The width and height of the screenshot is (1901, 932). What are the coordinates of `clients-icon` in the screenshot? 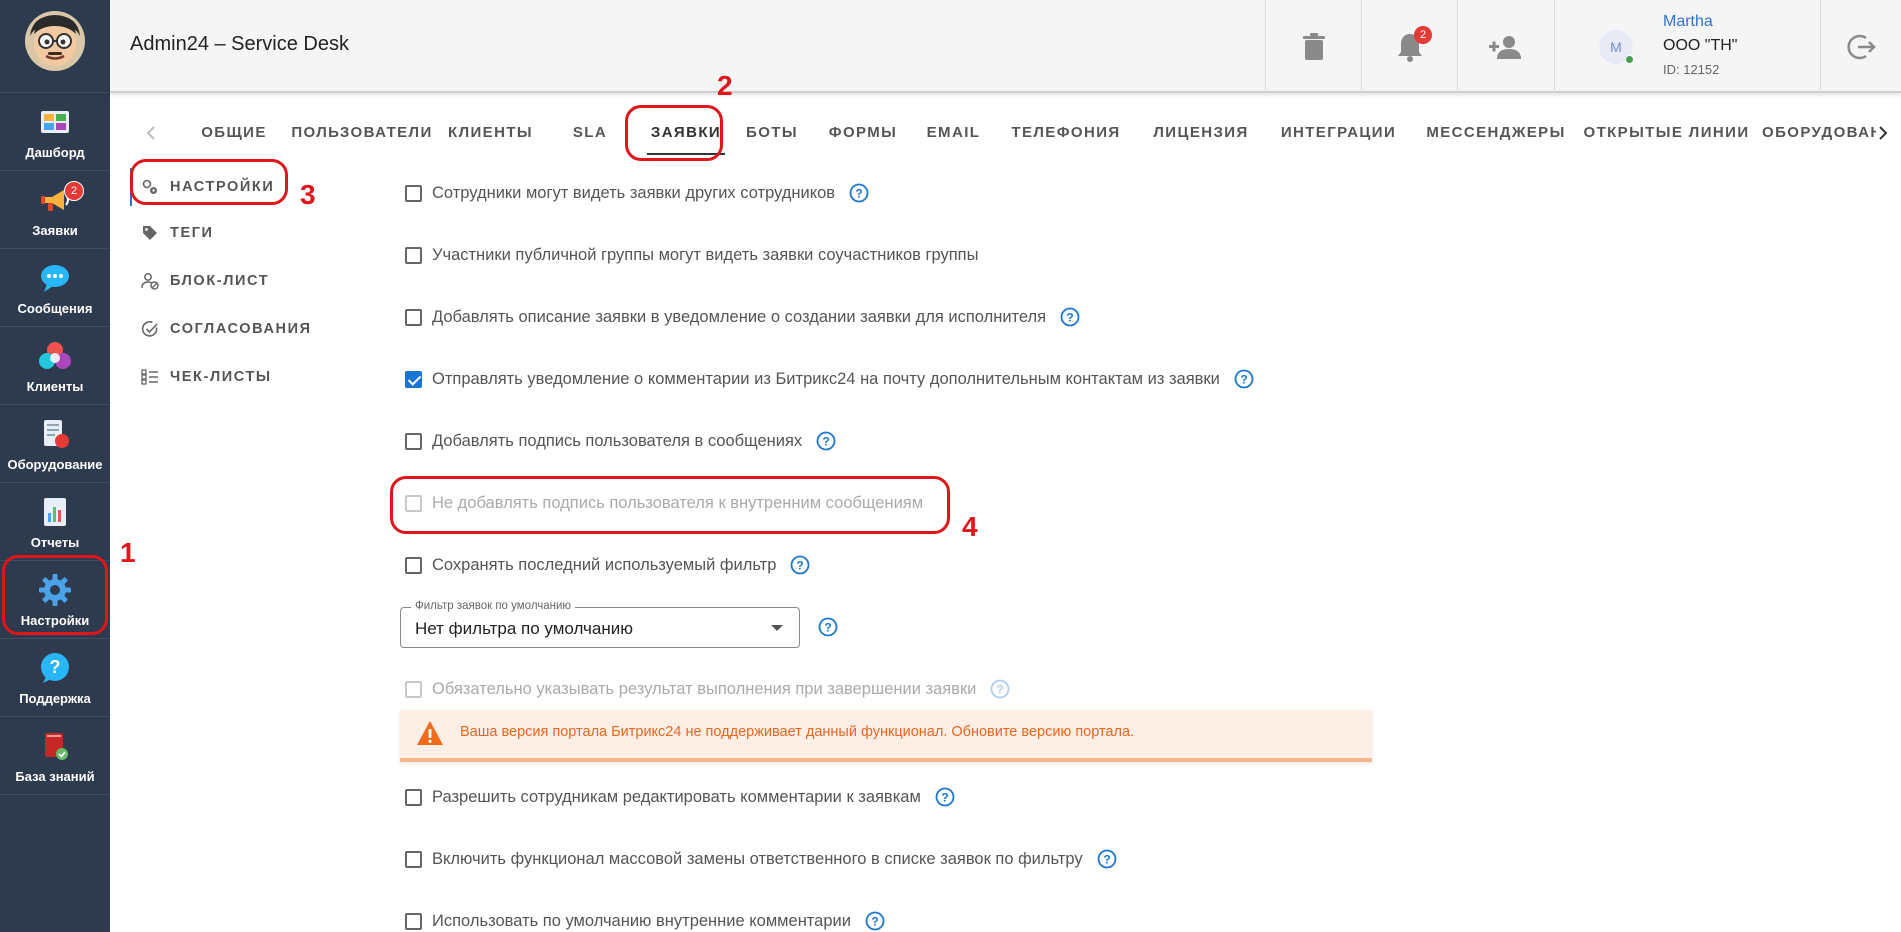 It's located at (55, 356).